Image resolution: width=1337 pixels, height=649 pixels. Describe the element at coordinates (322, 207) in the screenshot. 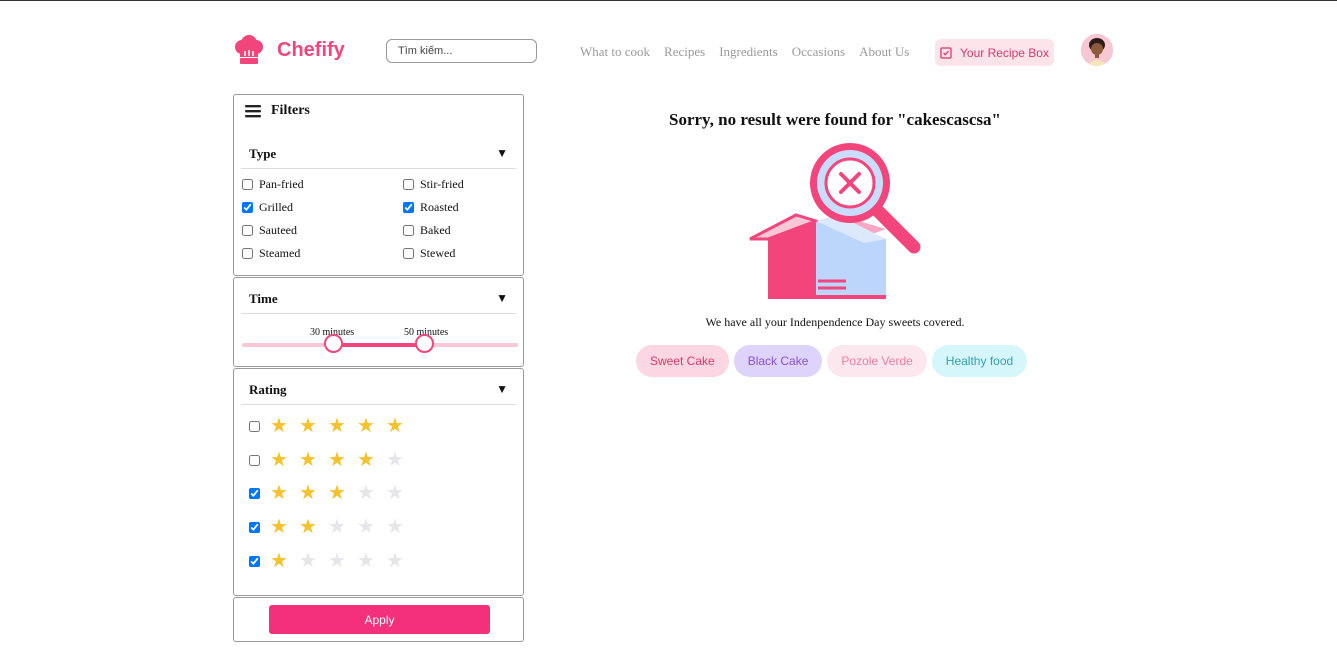

I see `type-option-grilled: Grilled` at that location.